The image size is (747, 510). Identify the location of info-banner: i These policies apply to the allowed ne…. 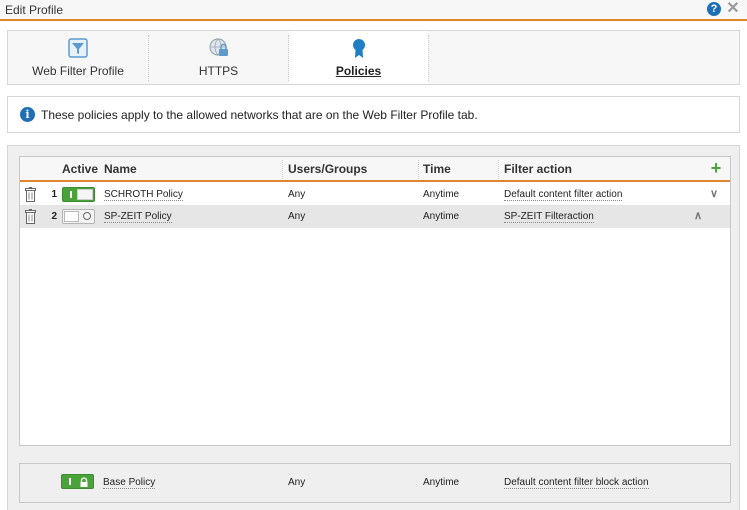
(373, 114).